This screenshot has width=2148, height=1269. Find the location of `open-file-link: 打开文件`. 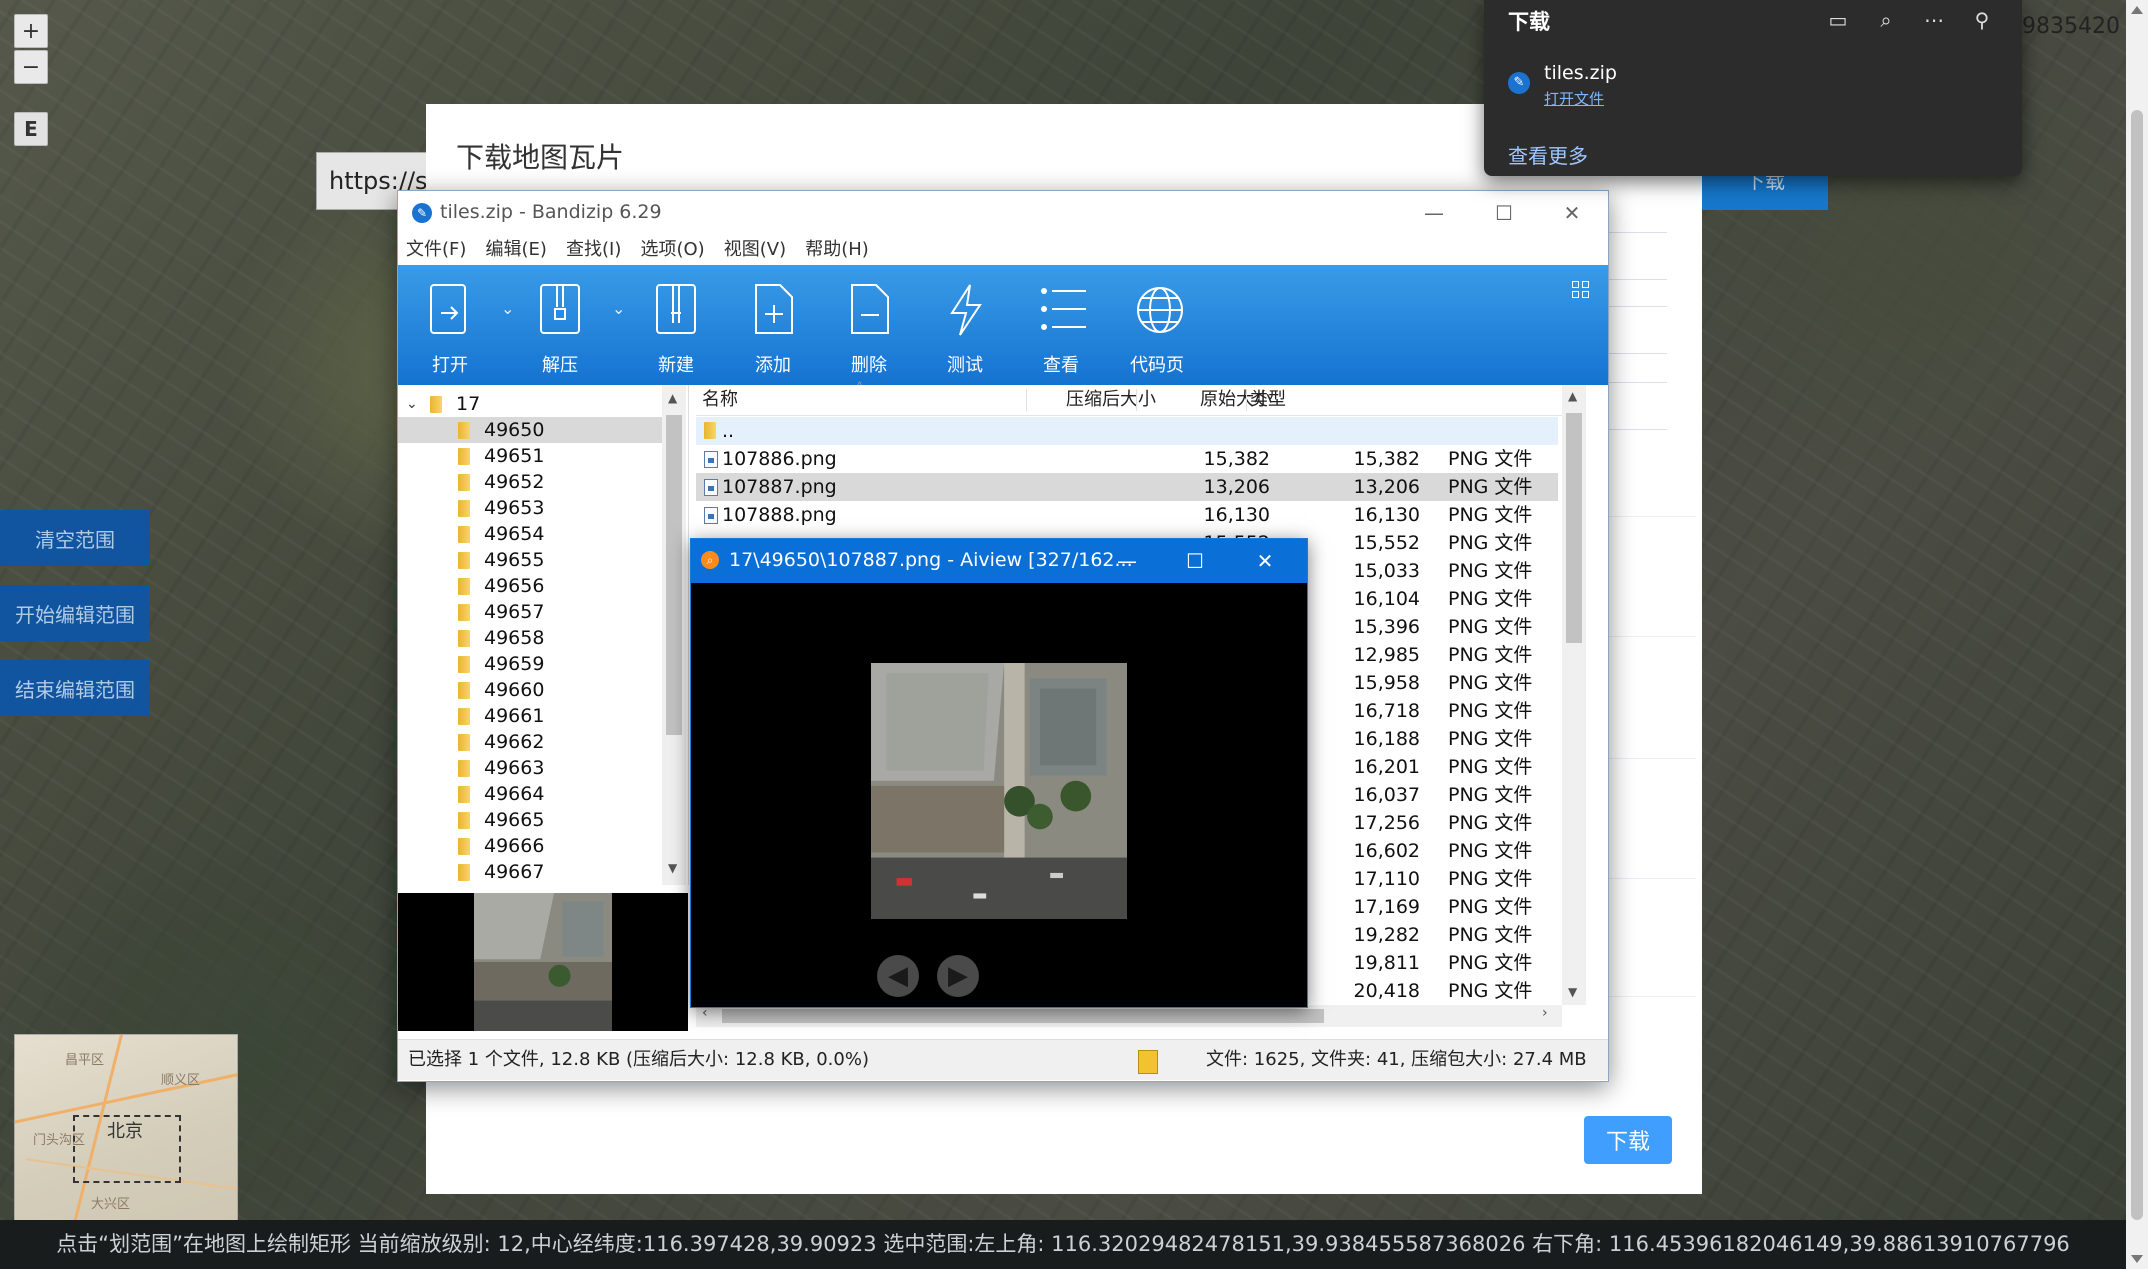

open-file-link: 打开文件 is located at coordinates (1574, 98).